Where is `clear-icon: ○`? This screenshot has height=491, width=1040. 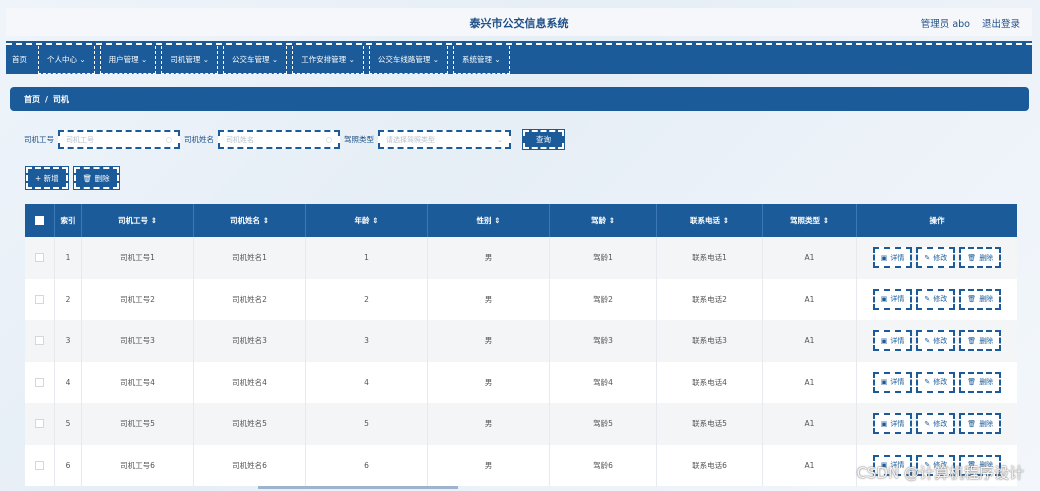 clear-icon: ○ is located at coordinates (168, 139).